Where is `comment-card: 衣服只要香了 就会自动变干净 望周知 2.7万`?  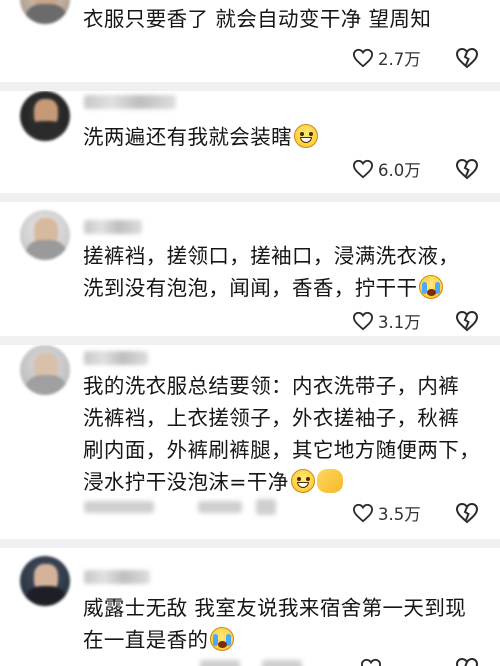
comment-card: 衣服只要香了 就会自动变干净 望周知 2.7万 is located at coordinates (250, 41).